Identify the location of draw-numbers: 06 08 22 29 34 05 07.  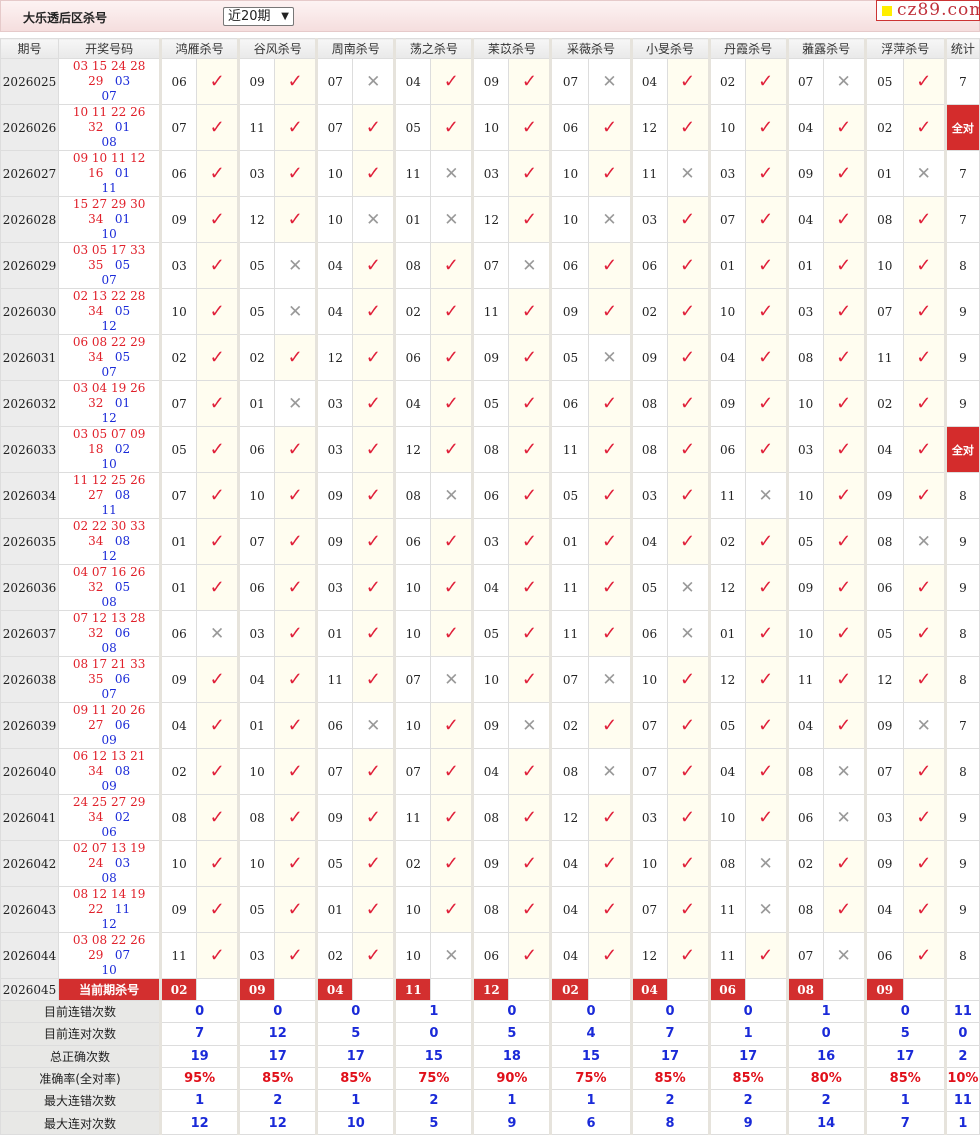
(110, 357).